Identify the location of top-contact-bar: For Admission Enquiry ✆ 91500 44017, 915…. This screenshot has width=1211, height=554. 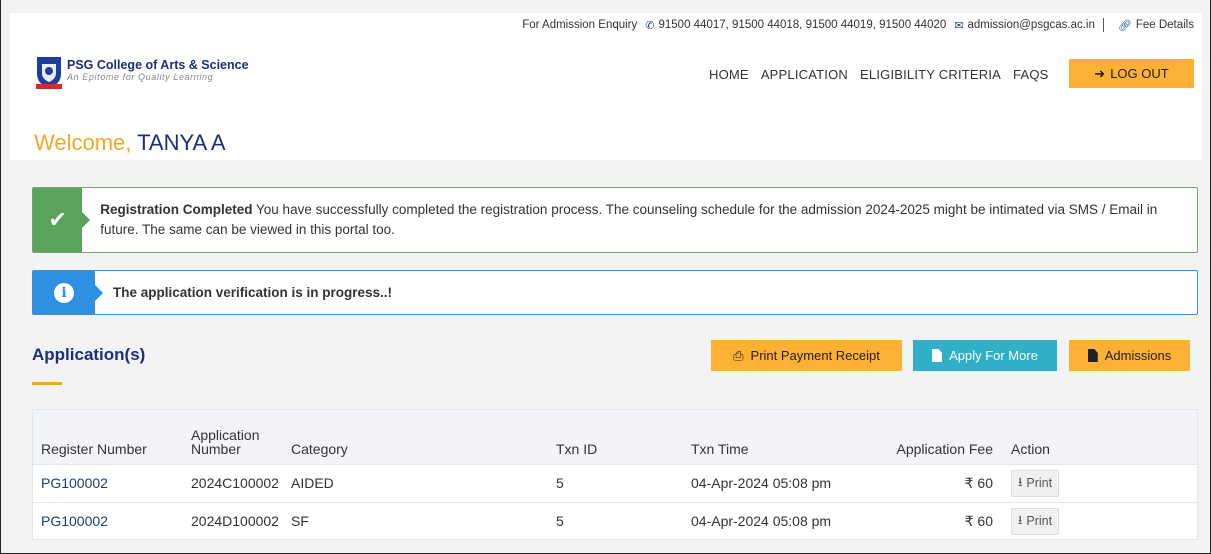
(606, 25).